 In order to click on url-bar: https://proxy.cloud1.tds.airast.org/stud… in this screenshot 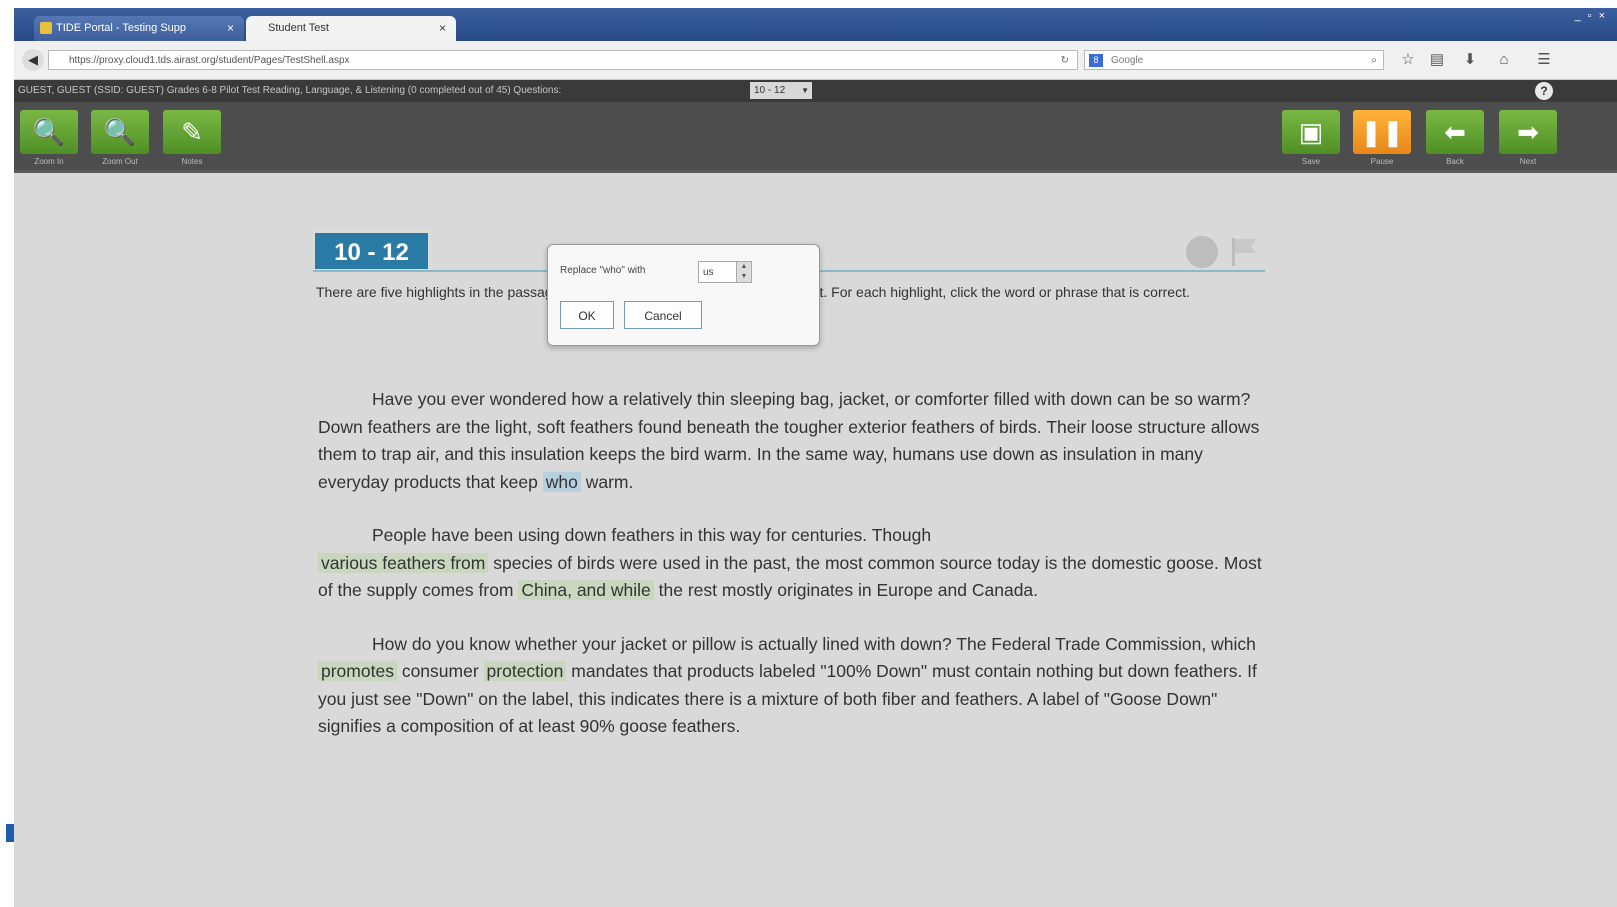, I will do `click(563, 60)`.